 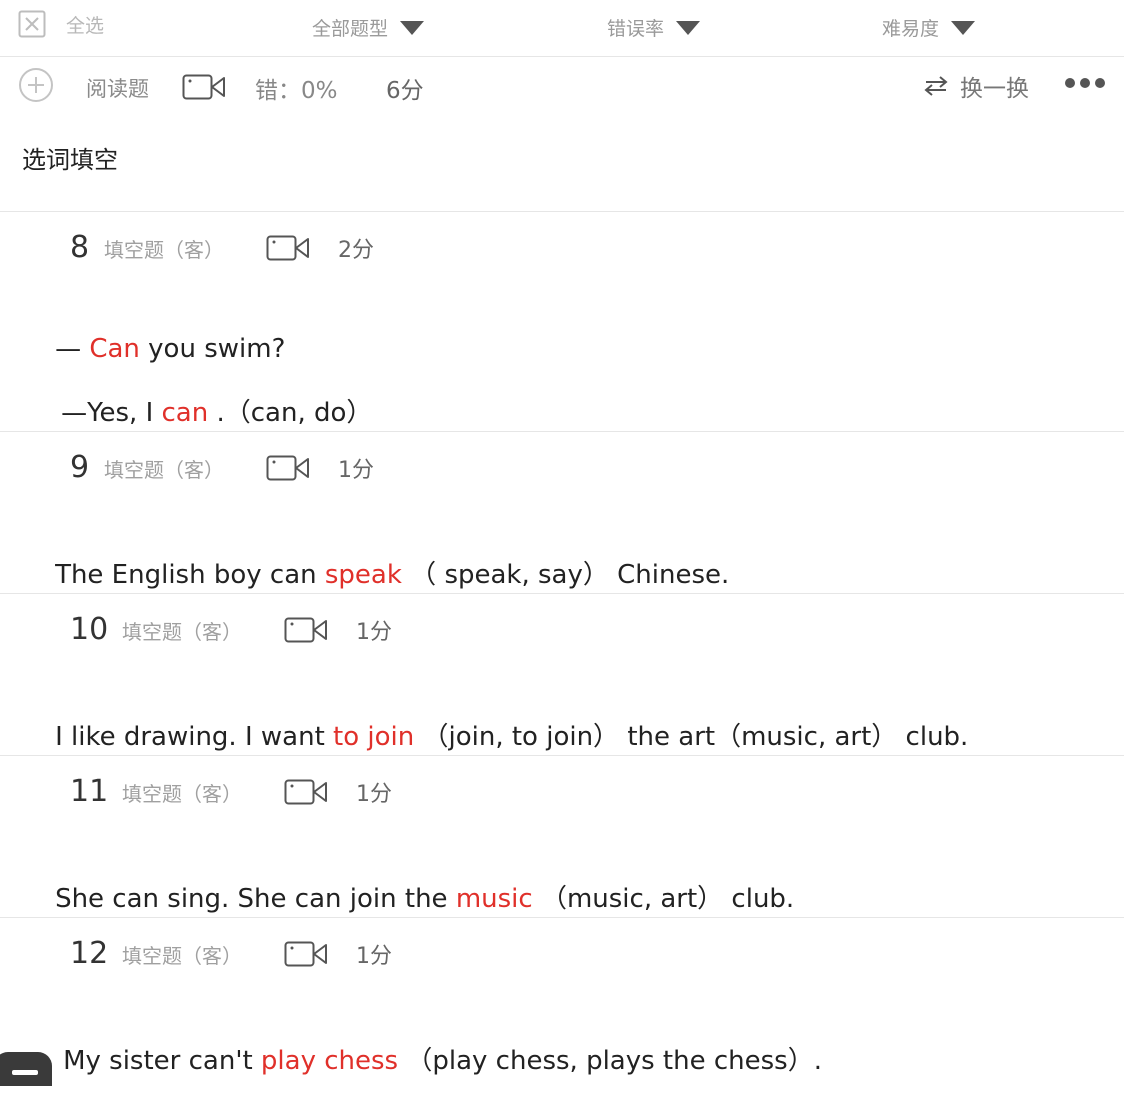 What do you see at coordinates (25, 1072) in the screenshot?
I see `menu-bar-icon` at bounding box center [25, 1072].